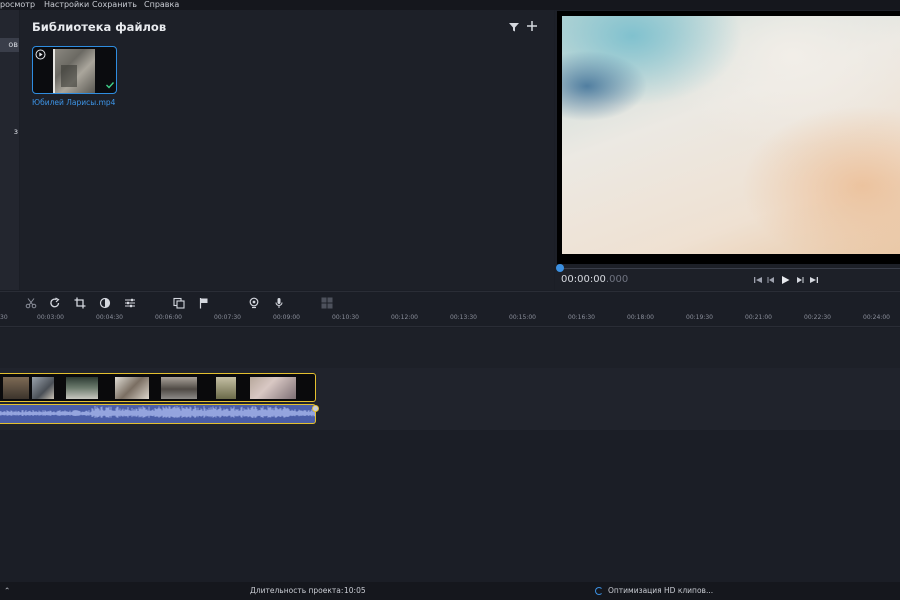 Image resolution: width=900 pixels, height=600 pixels. Describe the element at coordinates (617, 279) in the screenshot. I see `timecode-milliseconds: .000` at that location.